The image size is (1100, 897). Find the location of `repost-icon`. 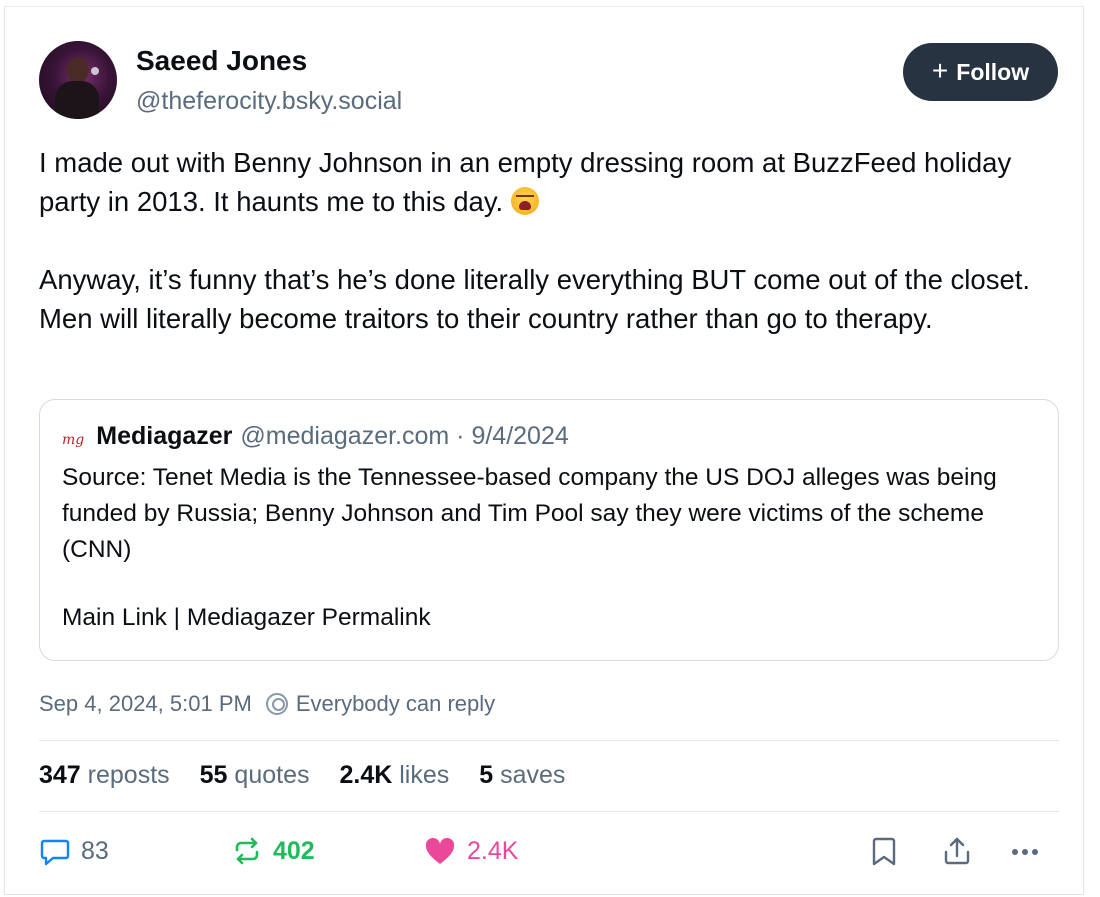

repost-icon is located at coordinates (247, 851).